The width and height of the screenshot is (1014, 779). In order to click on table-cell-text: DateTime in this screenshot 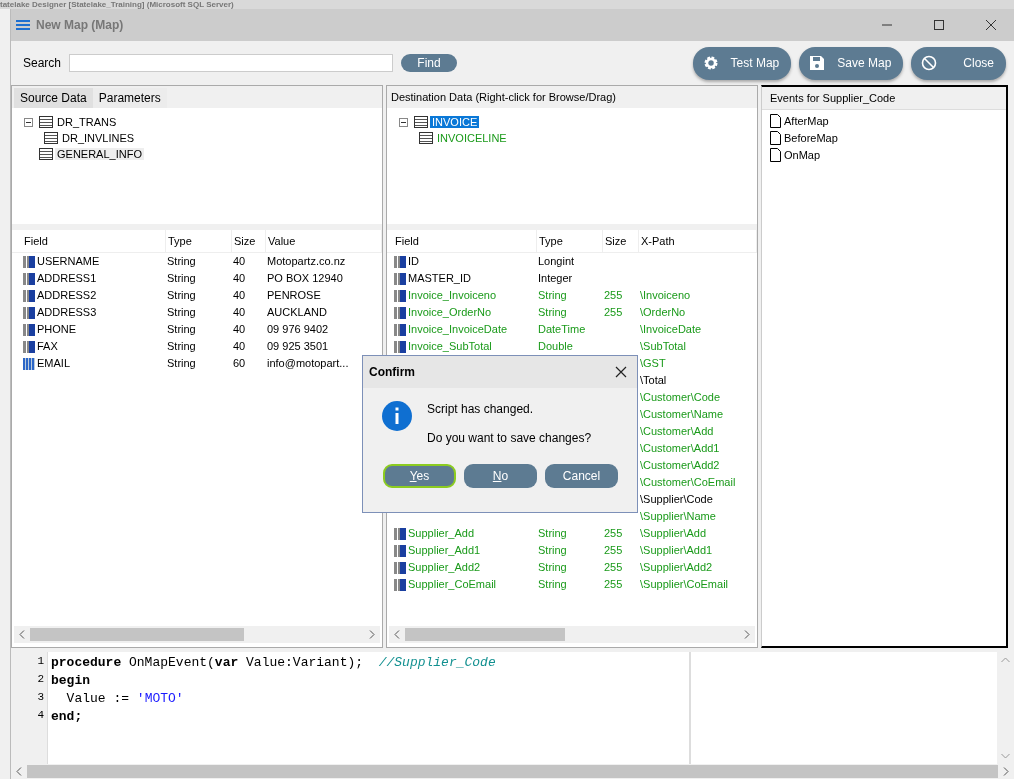, I will do `click(562, 329)`.